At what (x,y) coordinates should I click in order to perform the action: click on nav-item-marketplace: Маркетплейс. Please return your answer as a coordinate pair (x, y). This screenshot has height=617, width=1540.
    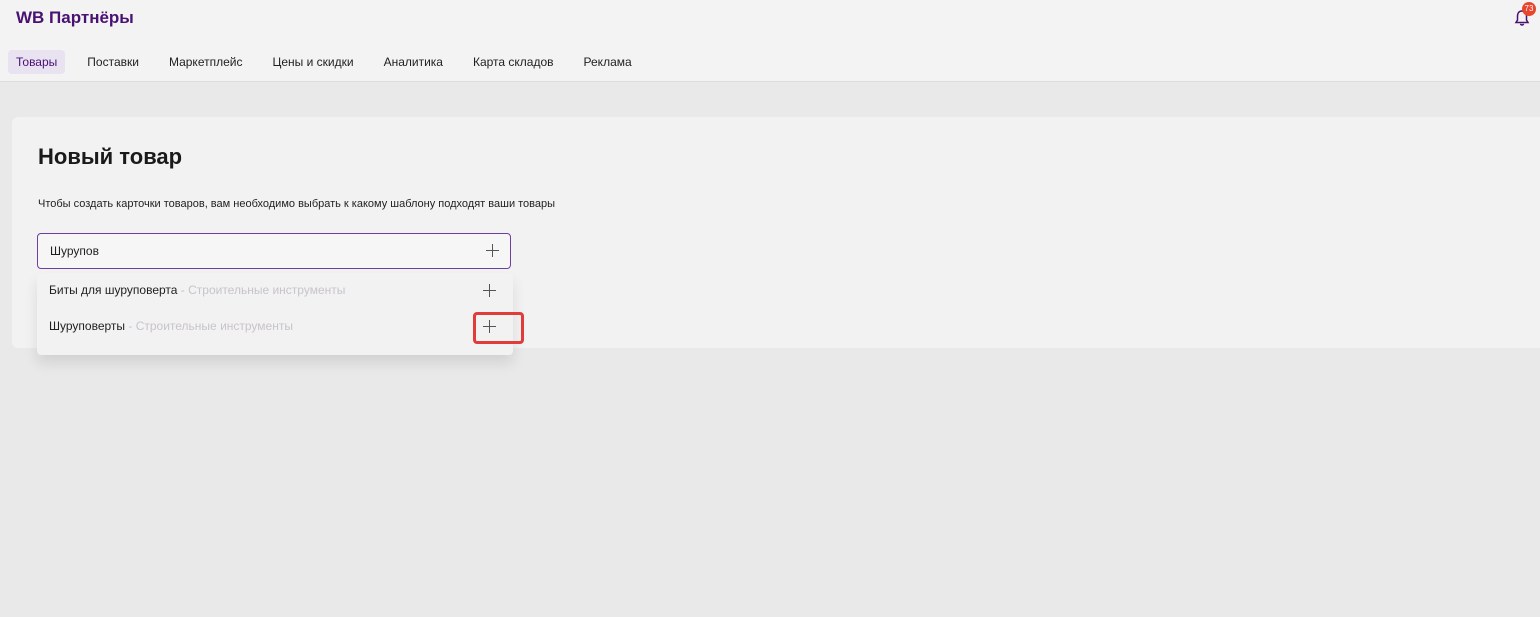
    Looking at the image, I should click on (206, 62).